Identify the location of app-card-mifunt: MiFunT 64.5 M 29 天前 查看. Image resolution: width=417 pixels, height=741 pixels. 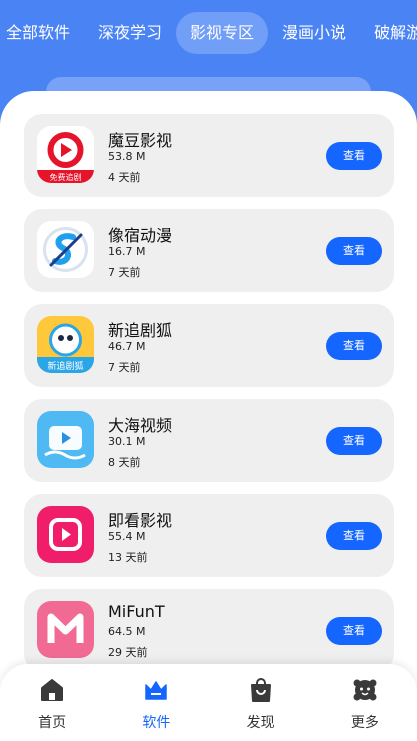
(209, 630).